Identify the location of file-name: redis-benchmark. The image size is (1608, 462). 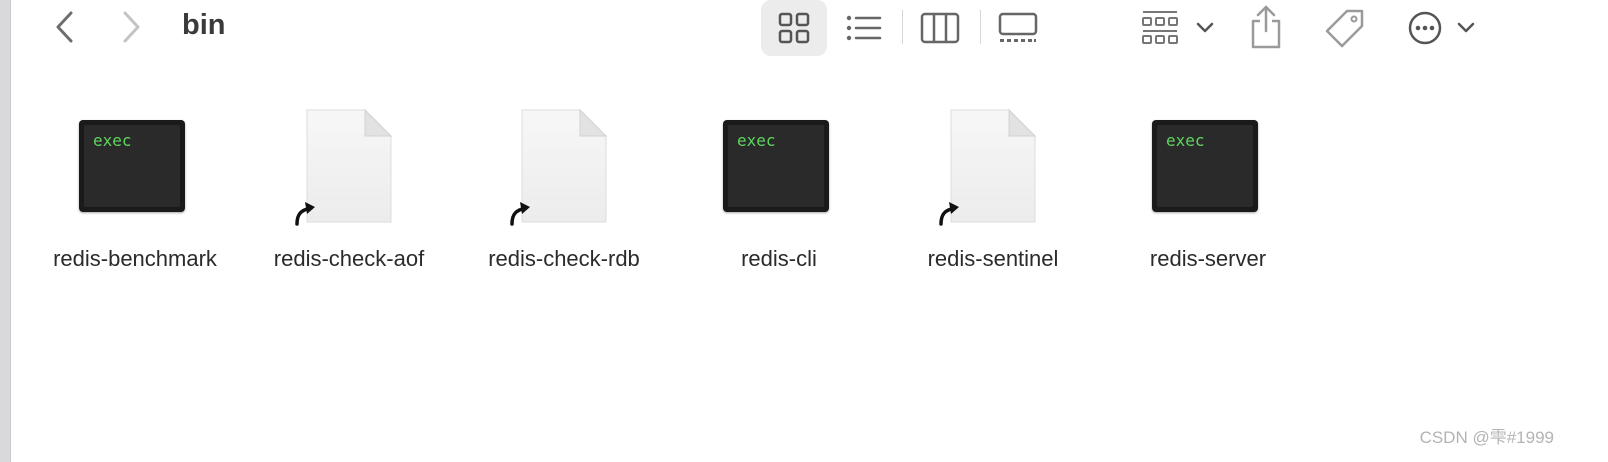
(135, 258).